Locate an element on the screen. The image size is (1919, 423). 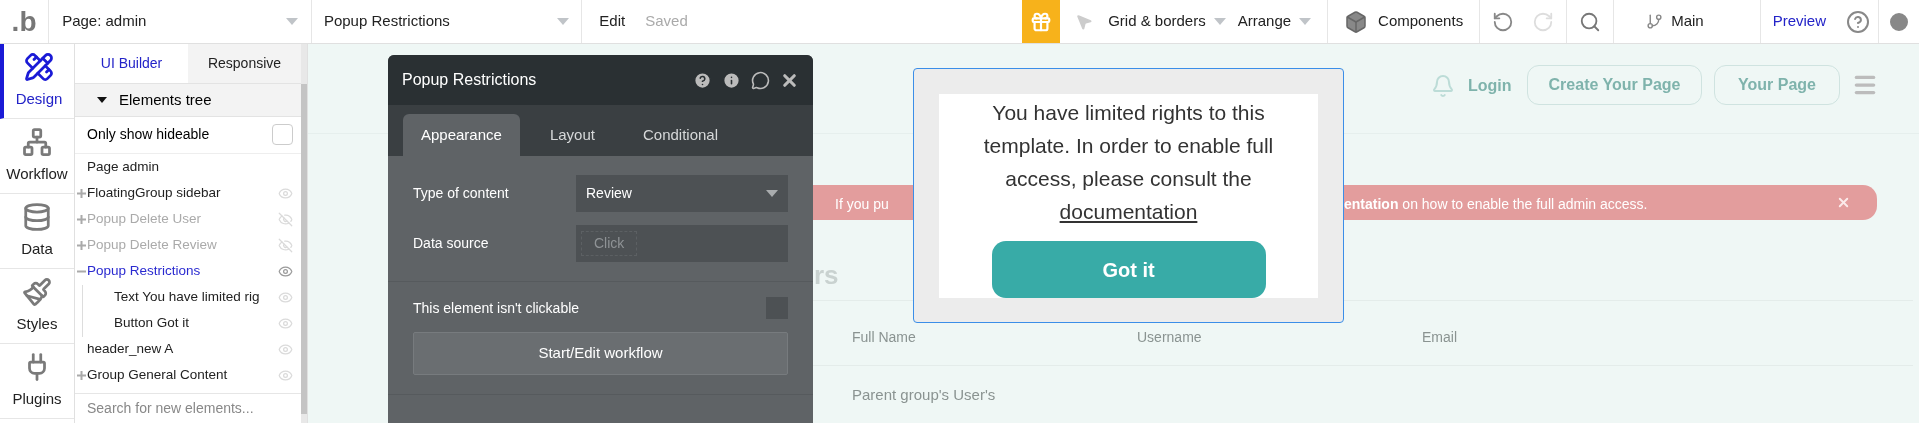
editor-tab: Layout is located at coordinates (572, 135).